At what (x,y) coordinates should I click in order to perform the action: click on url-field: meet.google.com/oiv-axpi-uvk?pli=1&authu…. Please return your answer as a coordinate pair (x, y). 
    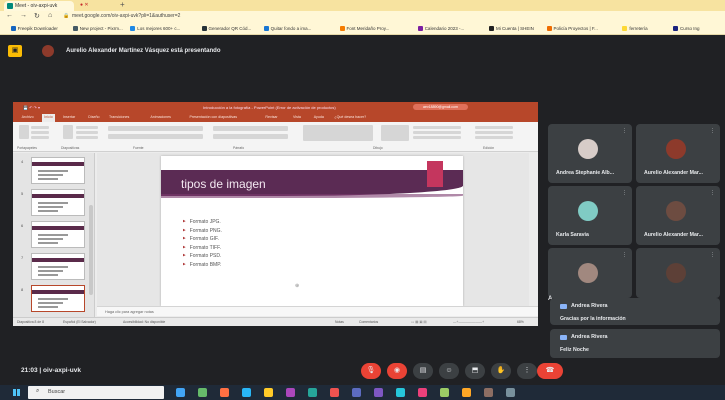
    Looking at the image, I should click on (126, 16).